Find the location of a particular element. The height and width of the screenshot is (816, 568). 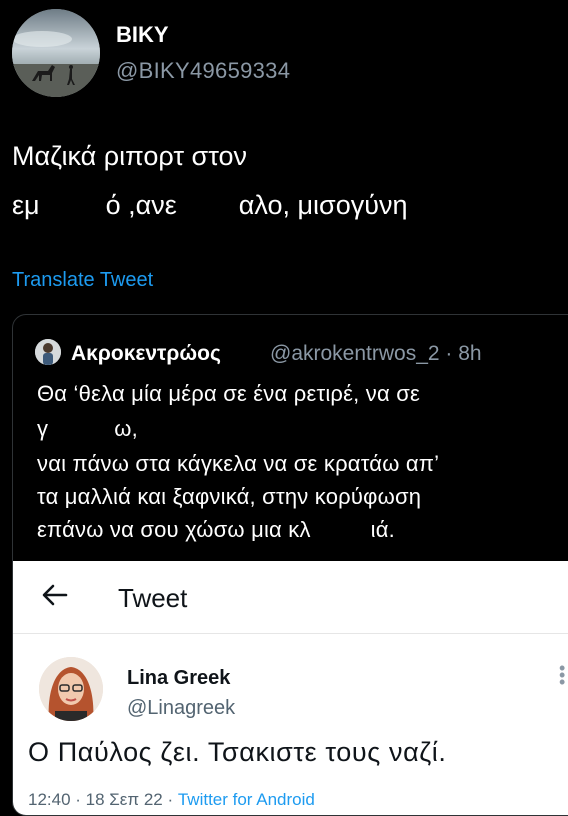

lina-author-handle: @Linagreek is located at coordinates (181, 708).